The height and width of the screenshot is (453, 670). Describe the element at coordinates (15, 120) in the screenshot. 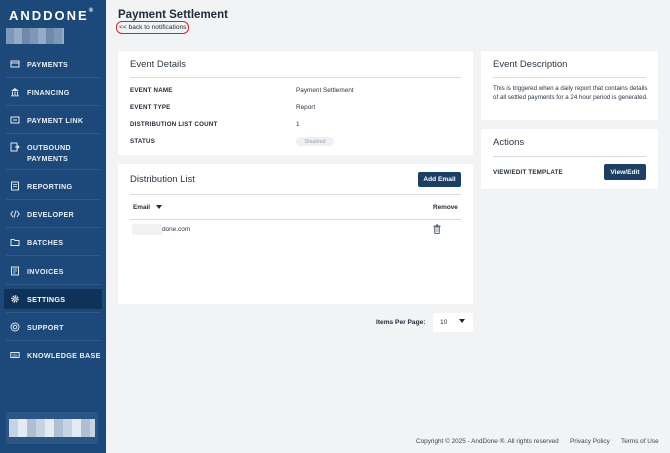

I see `link-icon` at that location.